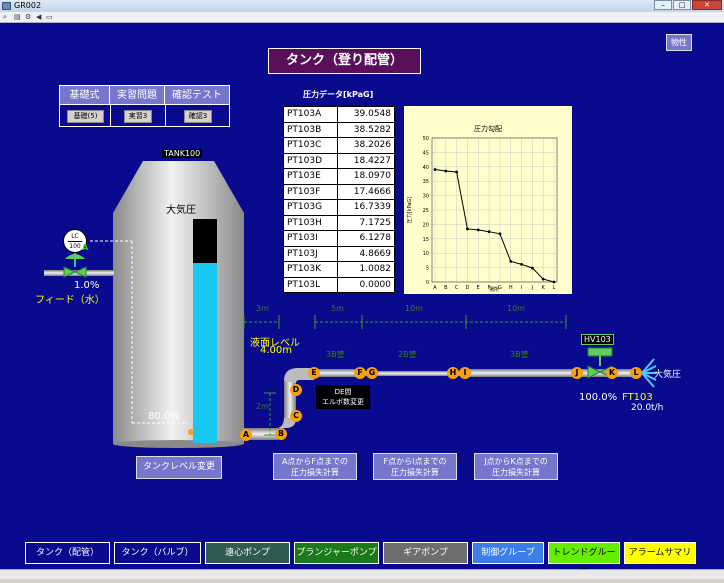  I want to click on outlet-label: 大気圧, so click(668, 375).